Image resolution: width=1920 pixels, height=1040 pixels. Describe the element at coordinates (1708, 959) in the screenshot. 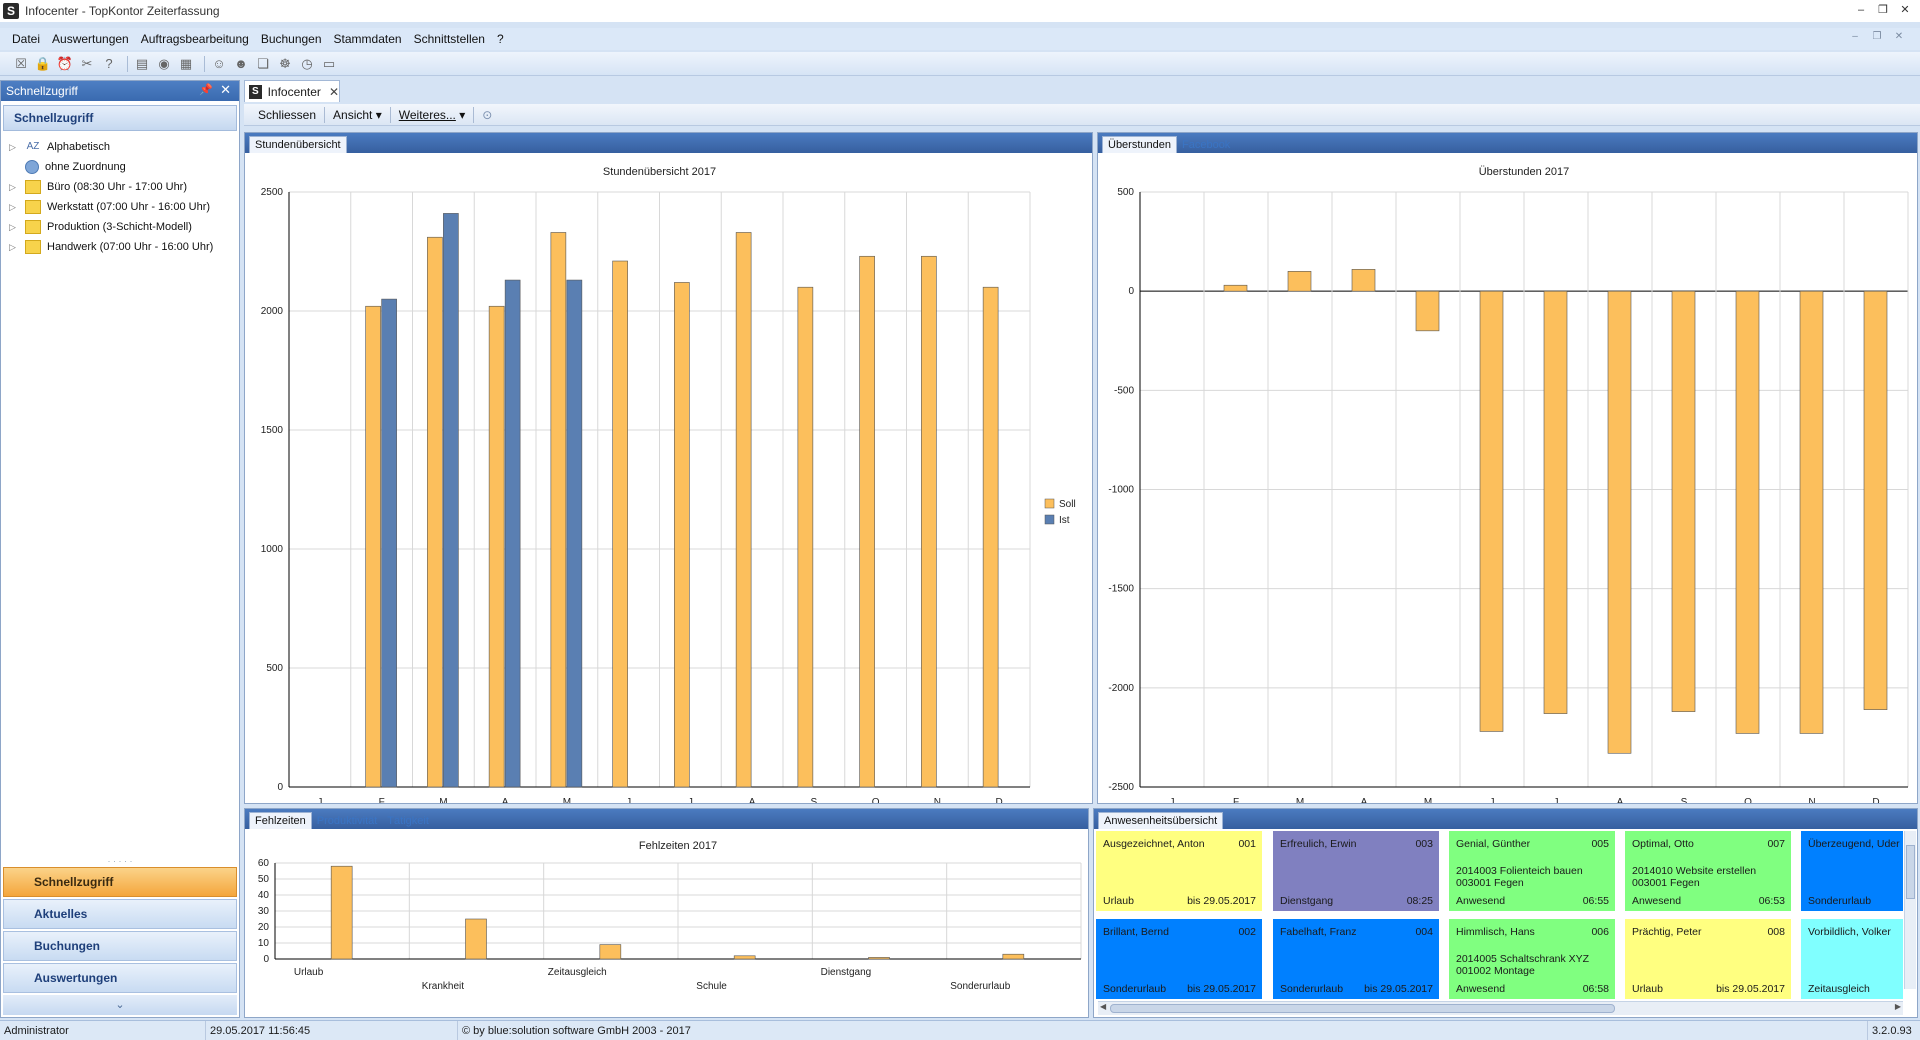

I see `presence-card: Prächtig, Peter 008 Urlaub bis 29.05.2017` at that location.